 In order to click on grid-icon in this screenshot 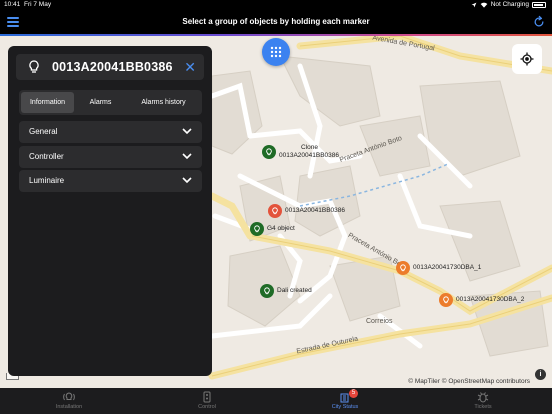, I will do `click(276, 52)`.